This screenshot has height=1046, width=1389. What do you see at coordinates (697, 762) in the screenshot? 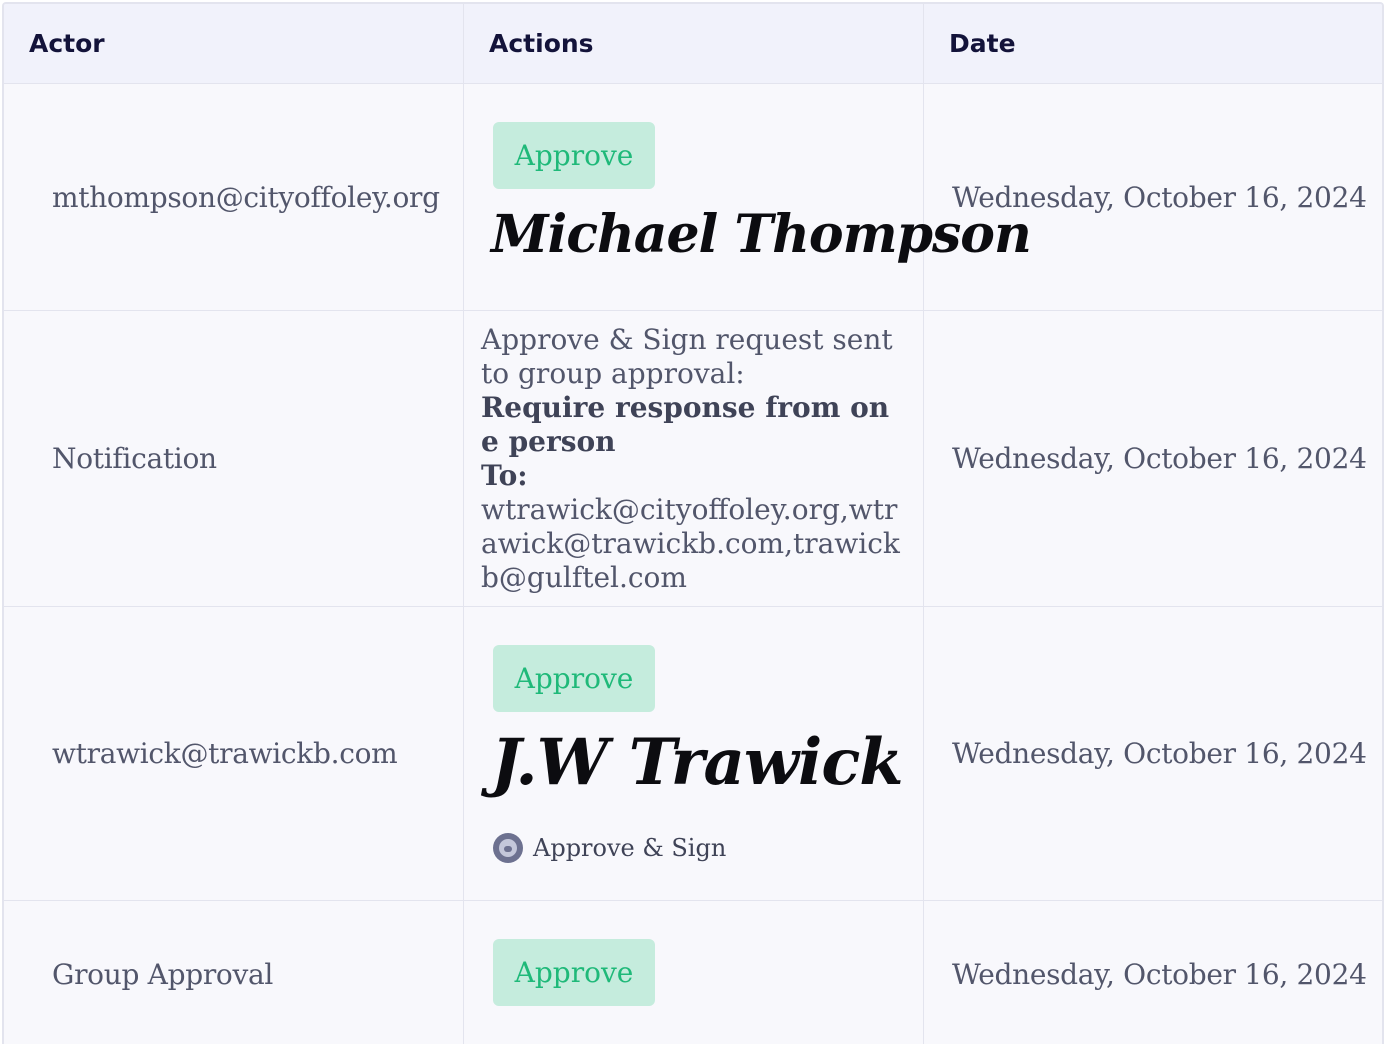
I see `signature-image: J.W Trawick` at bounding box center [697, 762].